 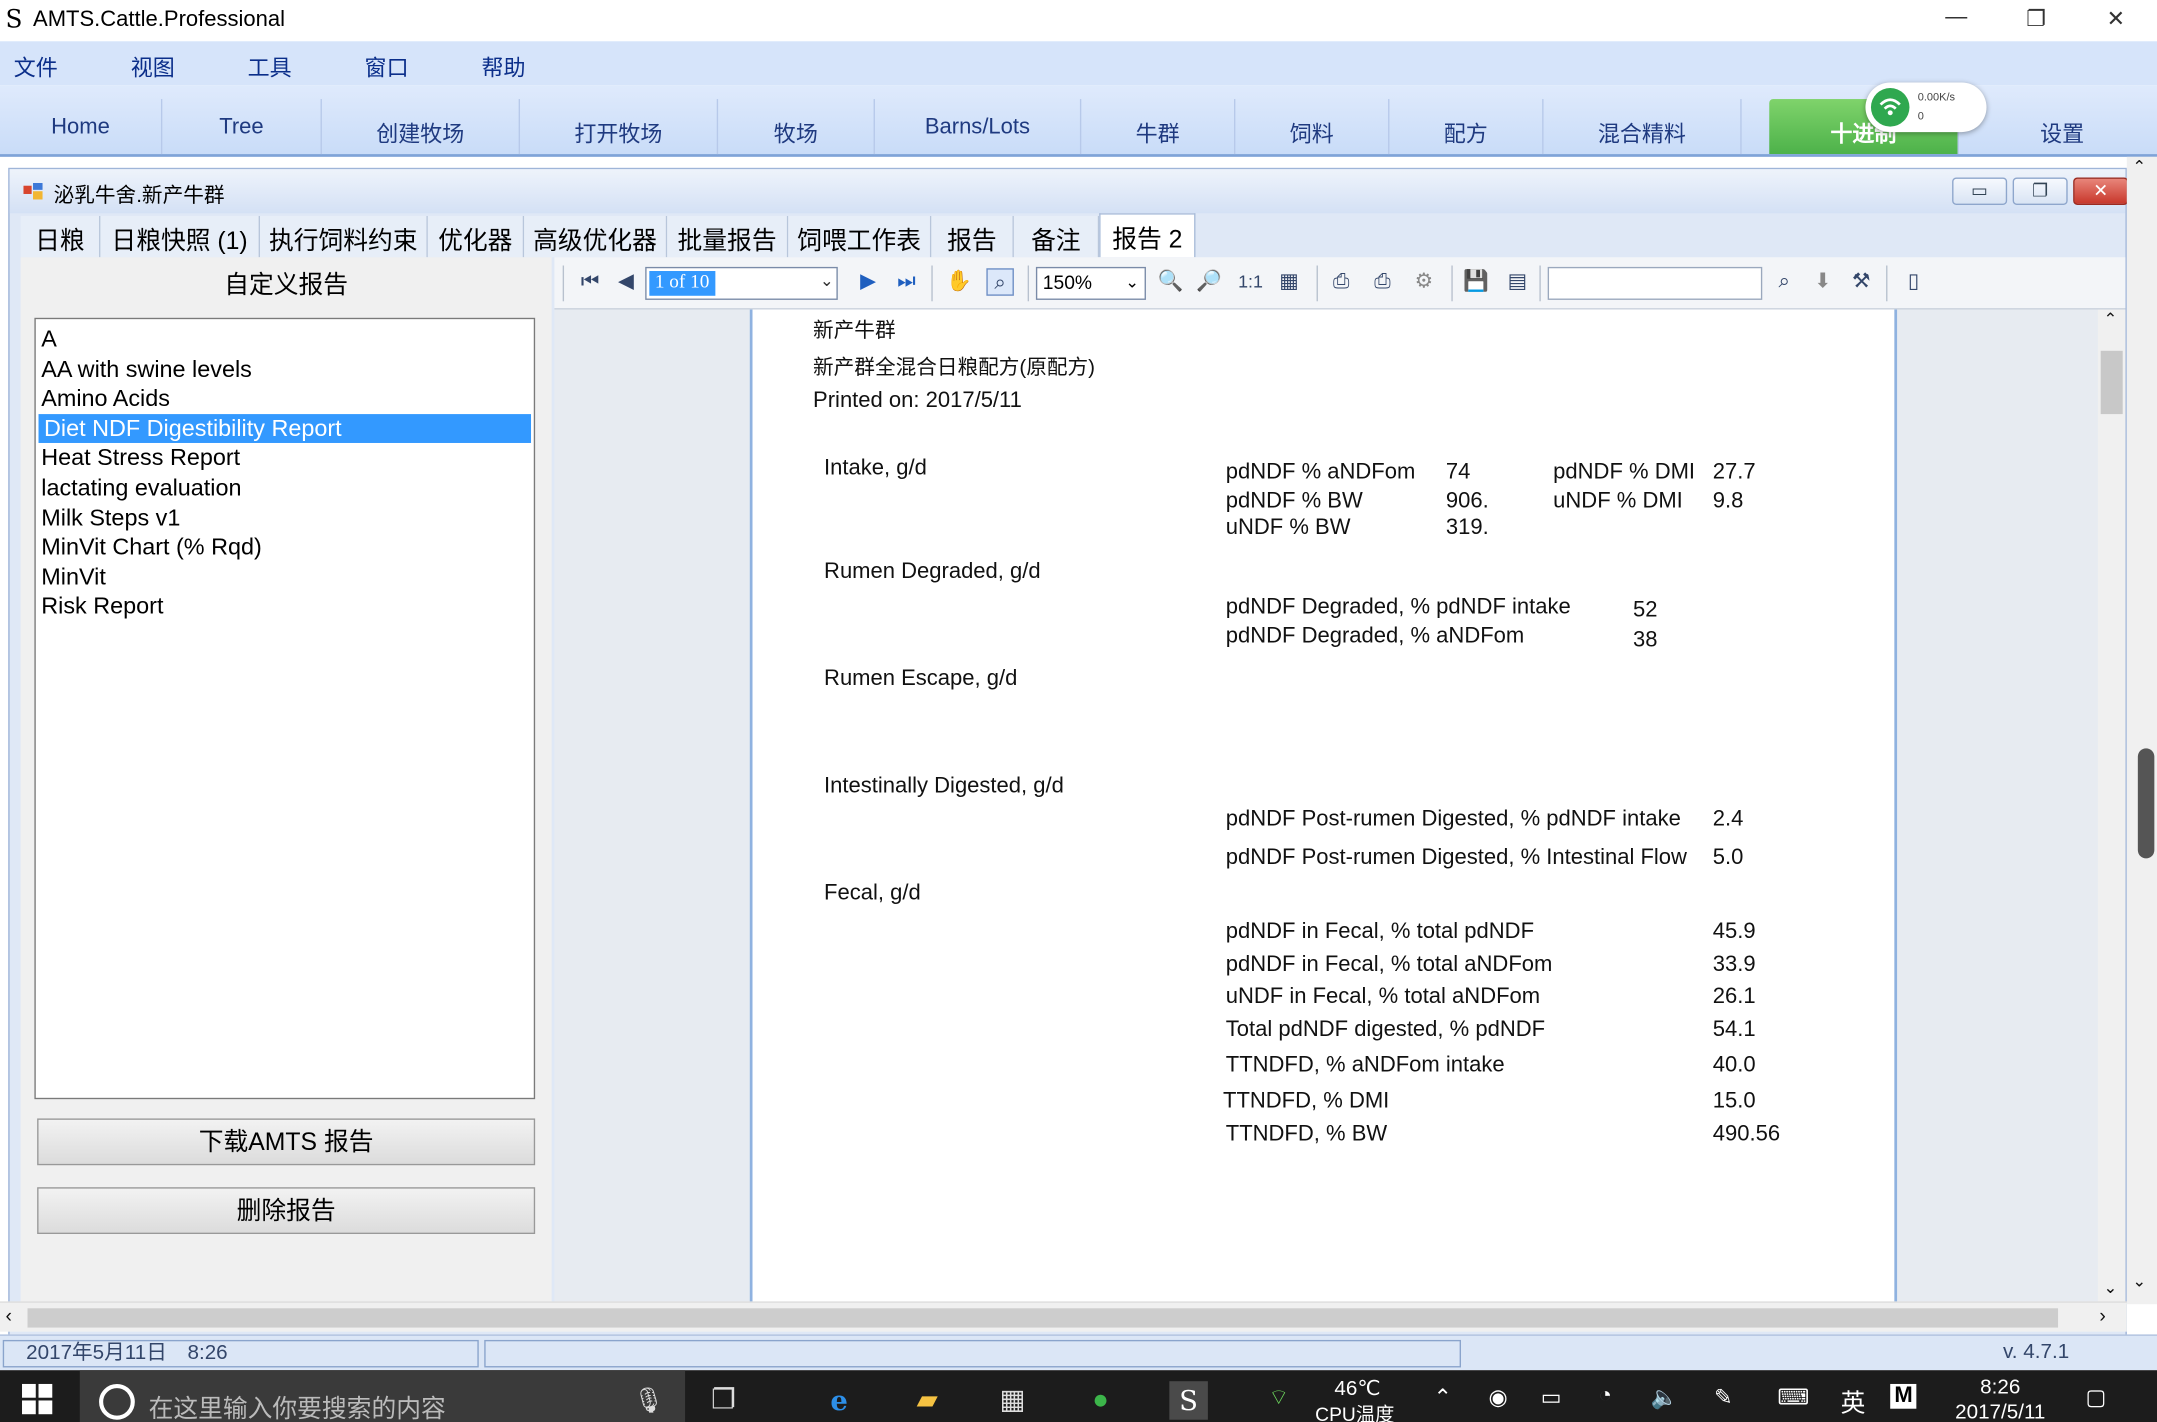 What do you see at coordinates (2111, 806) in the screenshot?
I see `report-scrollbar: ⌃ ⌄` at bounding box center [2111, 806].